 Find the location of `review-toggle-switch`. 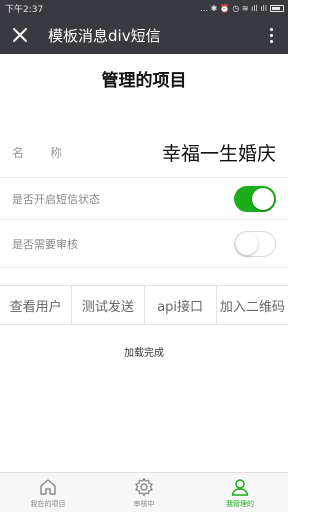

review-toggle-switch is located at coordinates (255, 243).